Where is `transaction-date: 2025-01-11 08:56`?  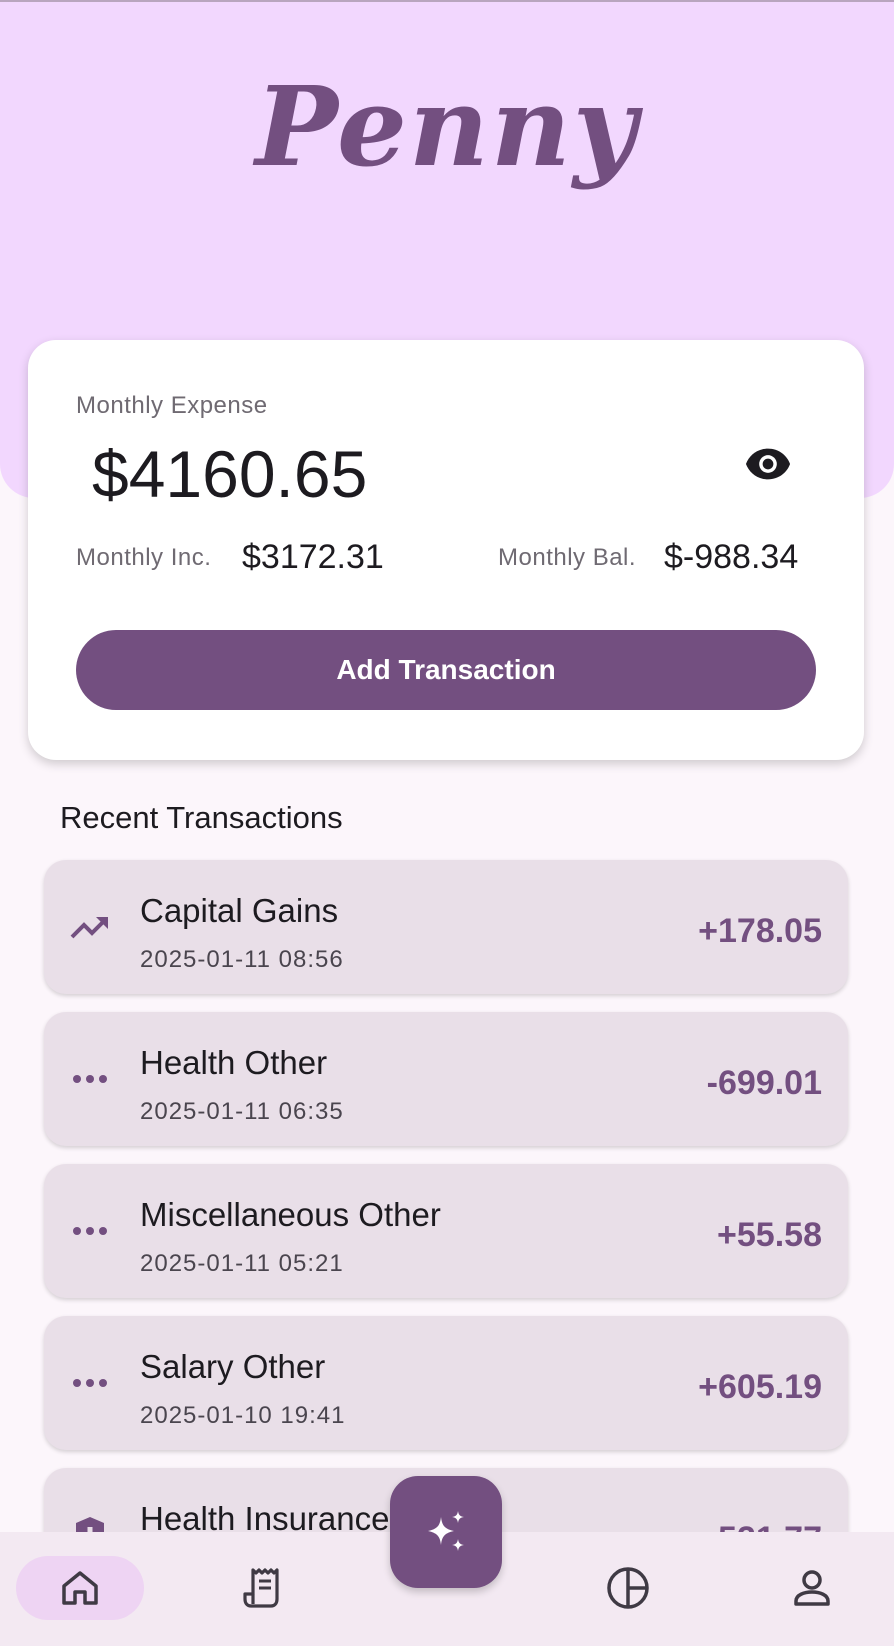 transaction-date: 2025-01-11 08:56 is located at coordinates (242, 959).